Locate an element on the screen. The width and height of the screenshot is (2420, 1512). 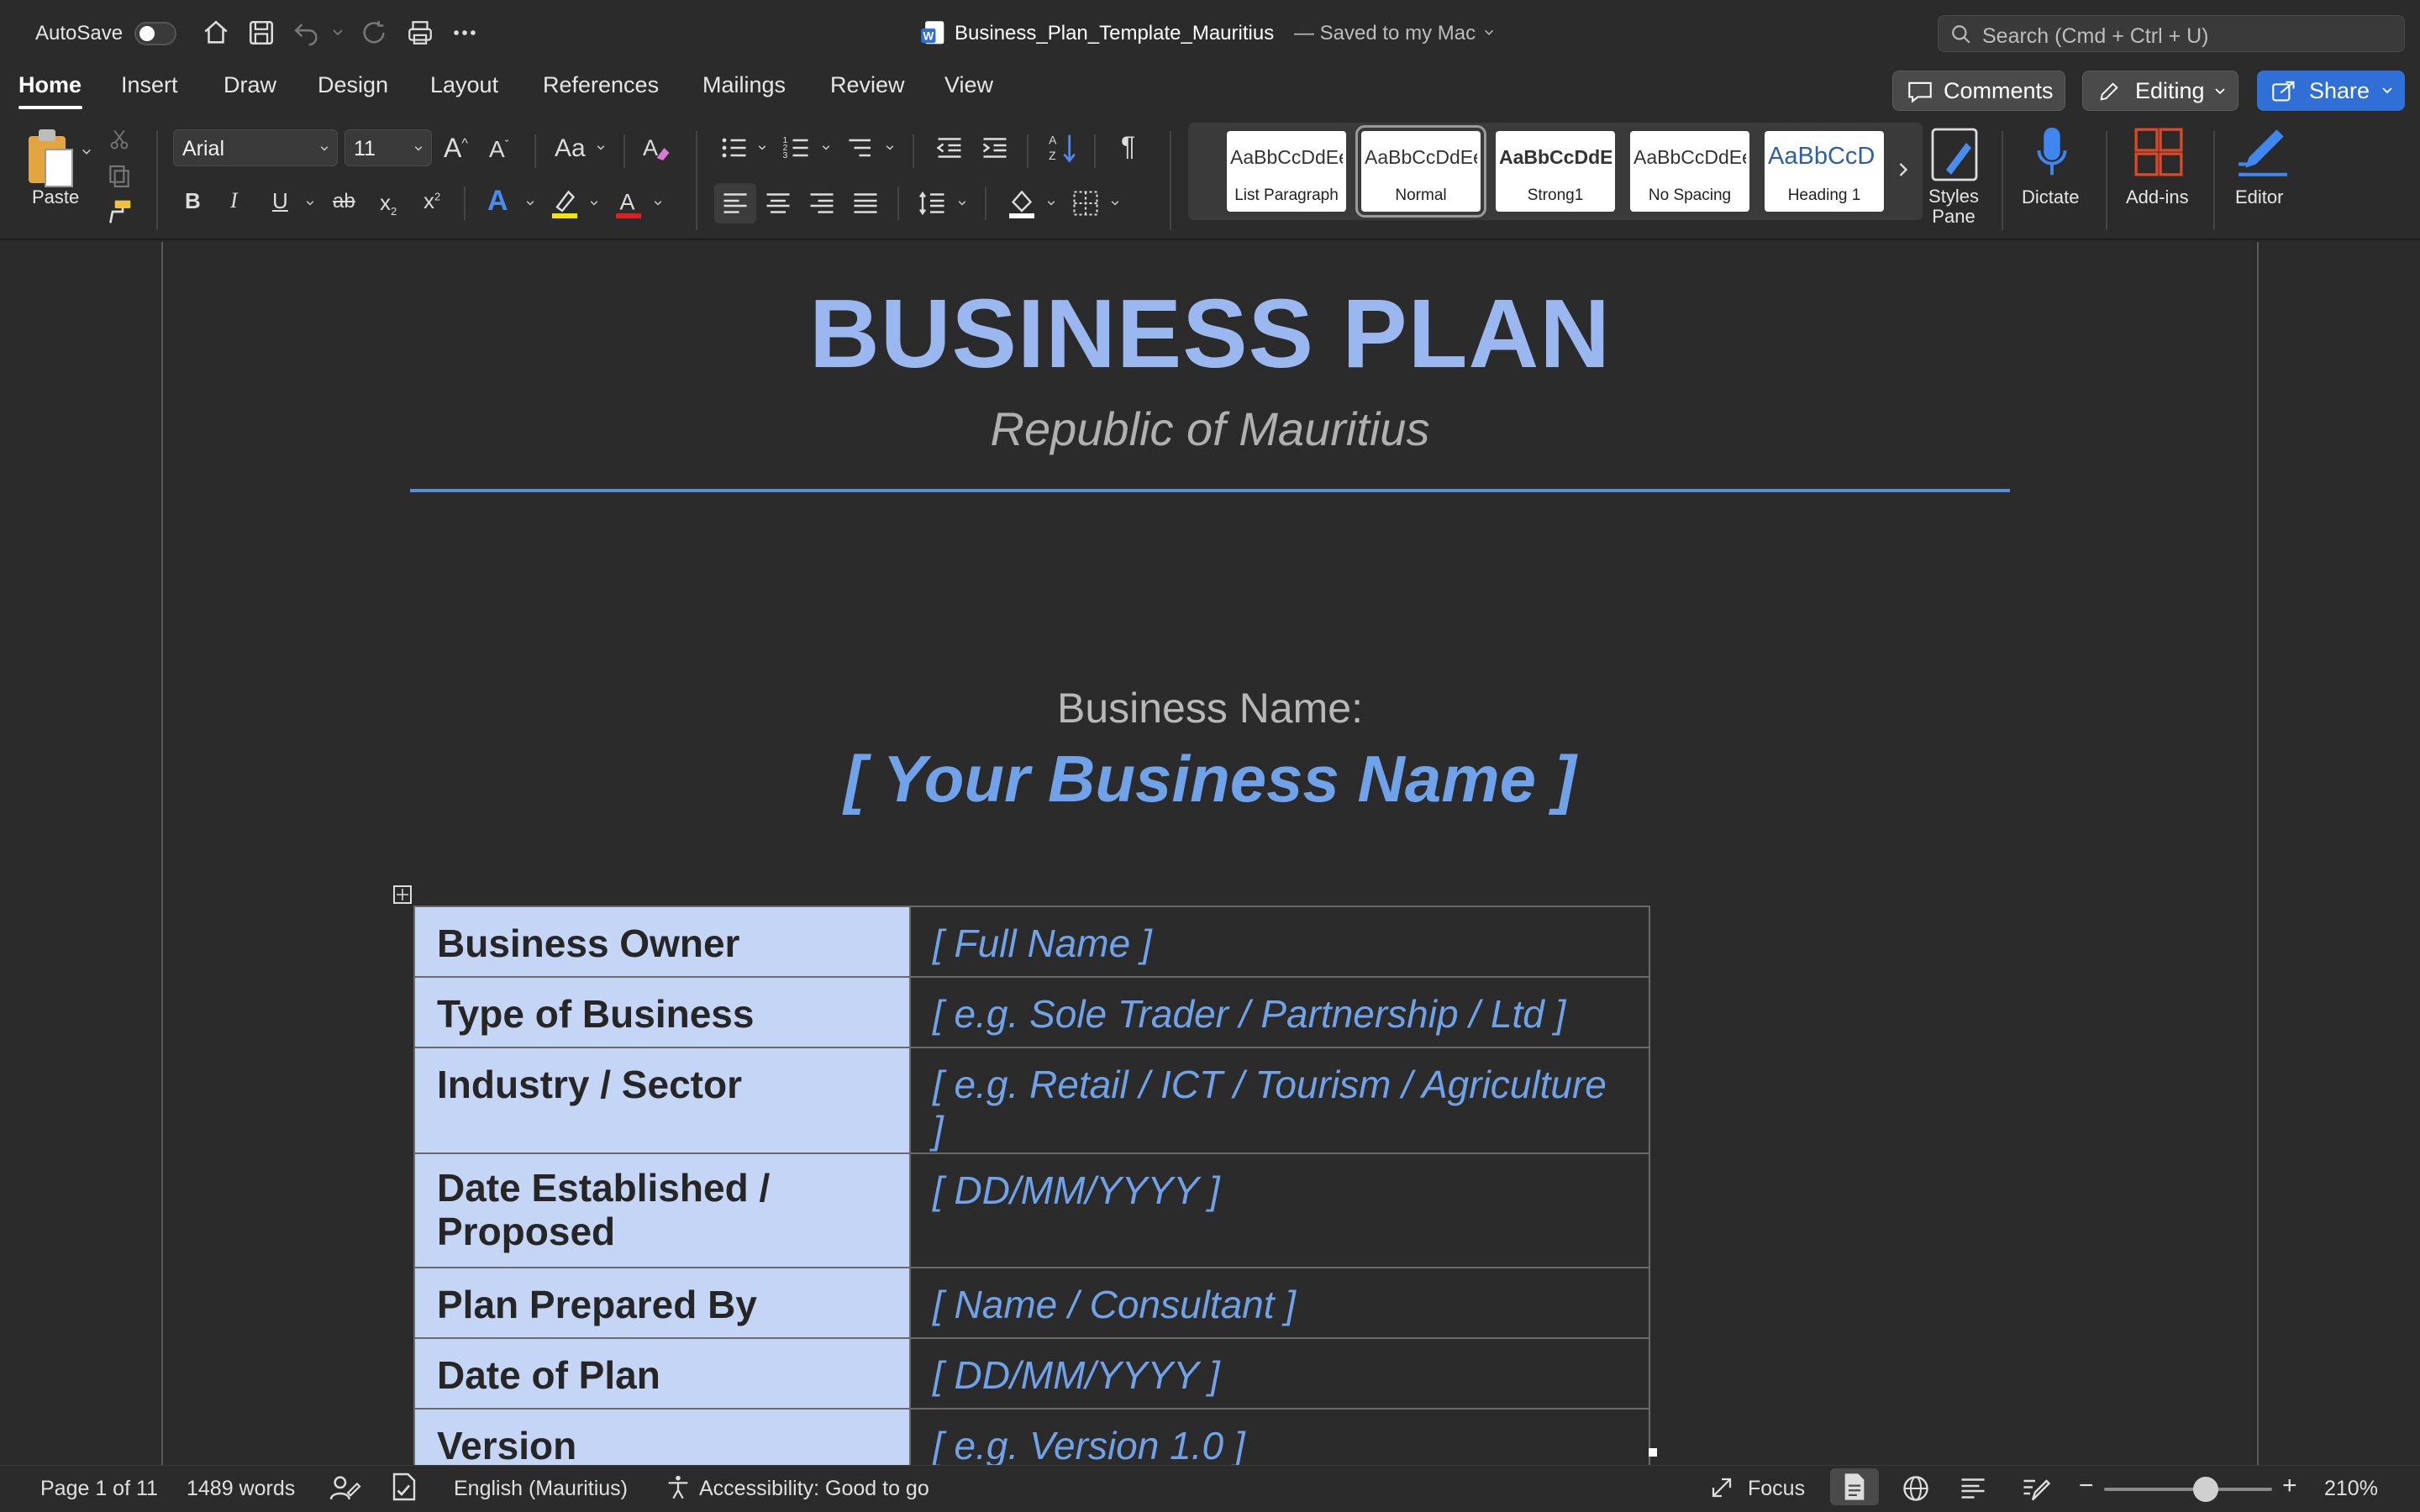
line-spacing-chevron-icon is located at coordinates (962, 203).